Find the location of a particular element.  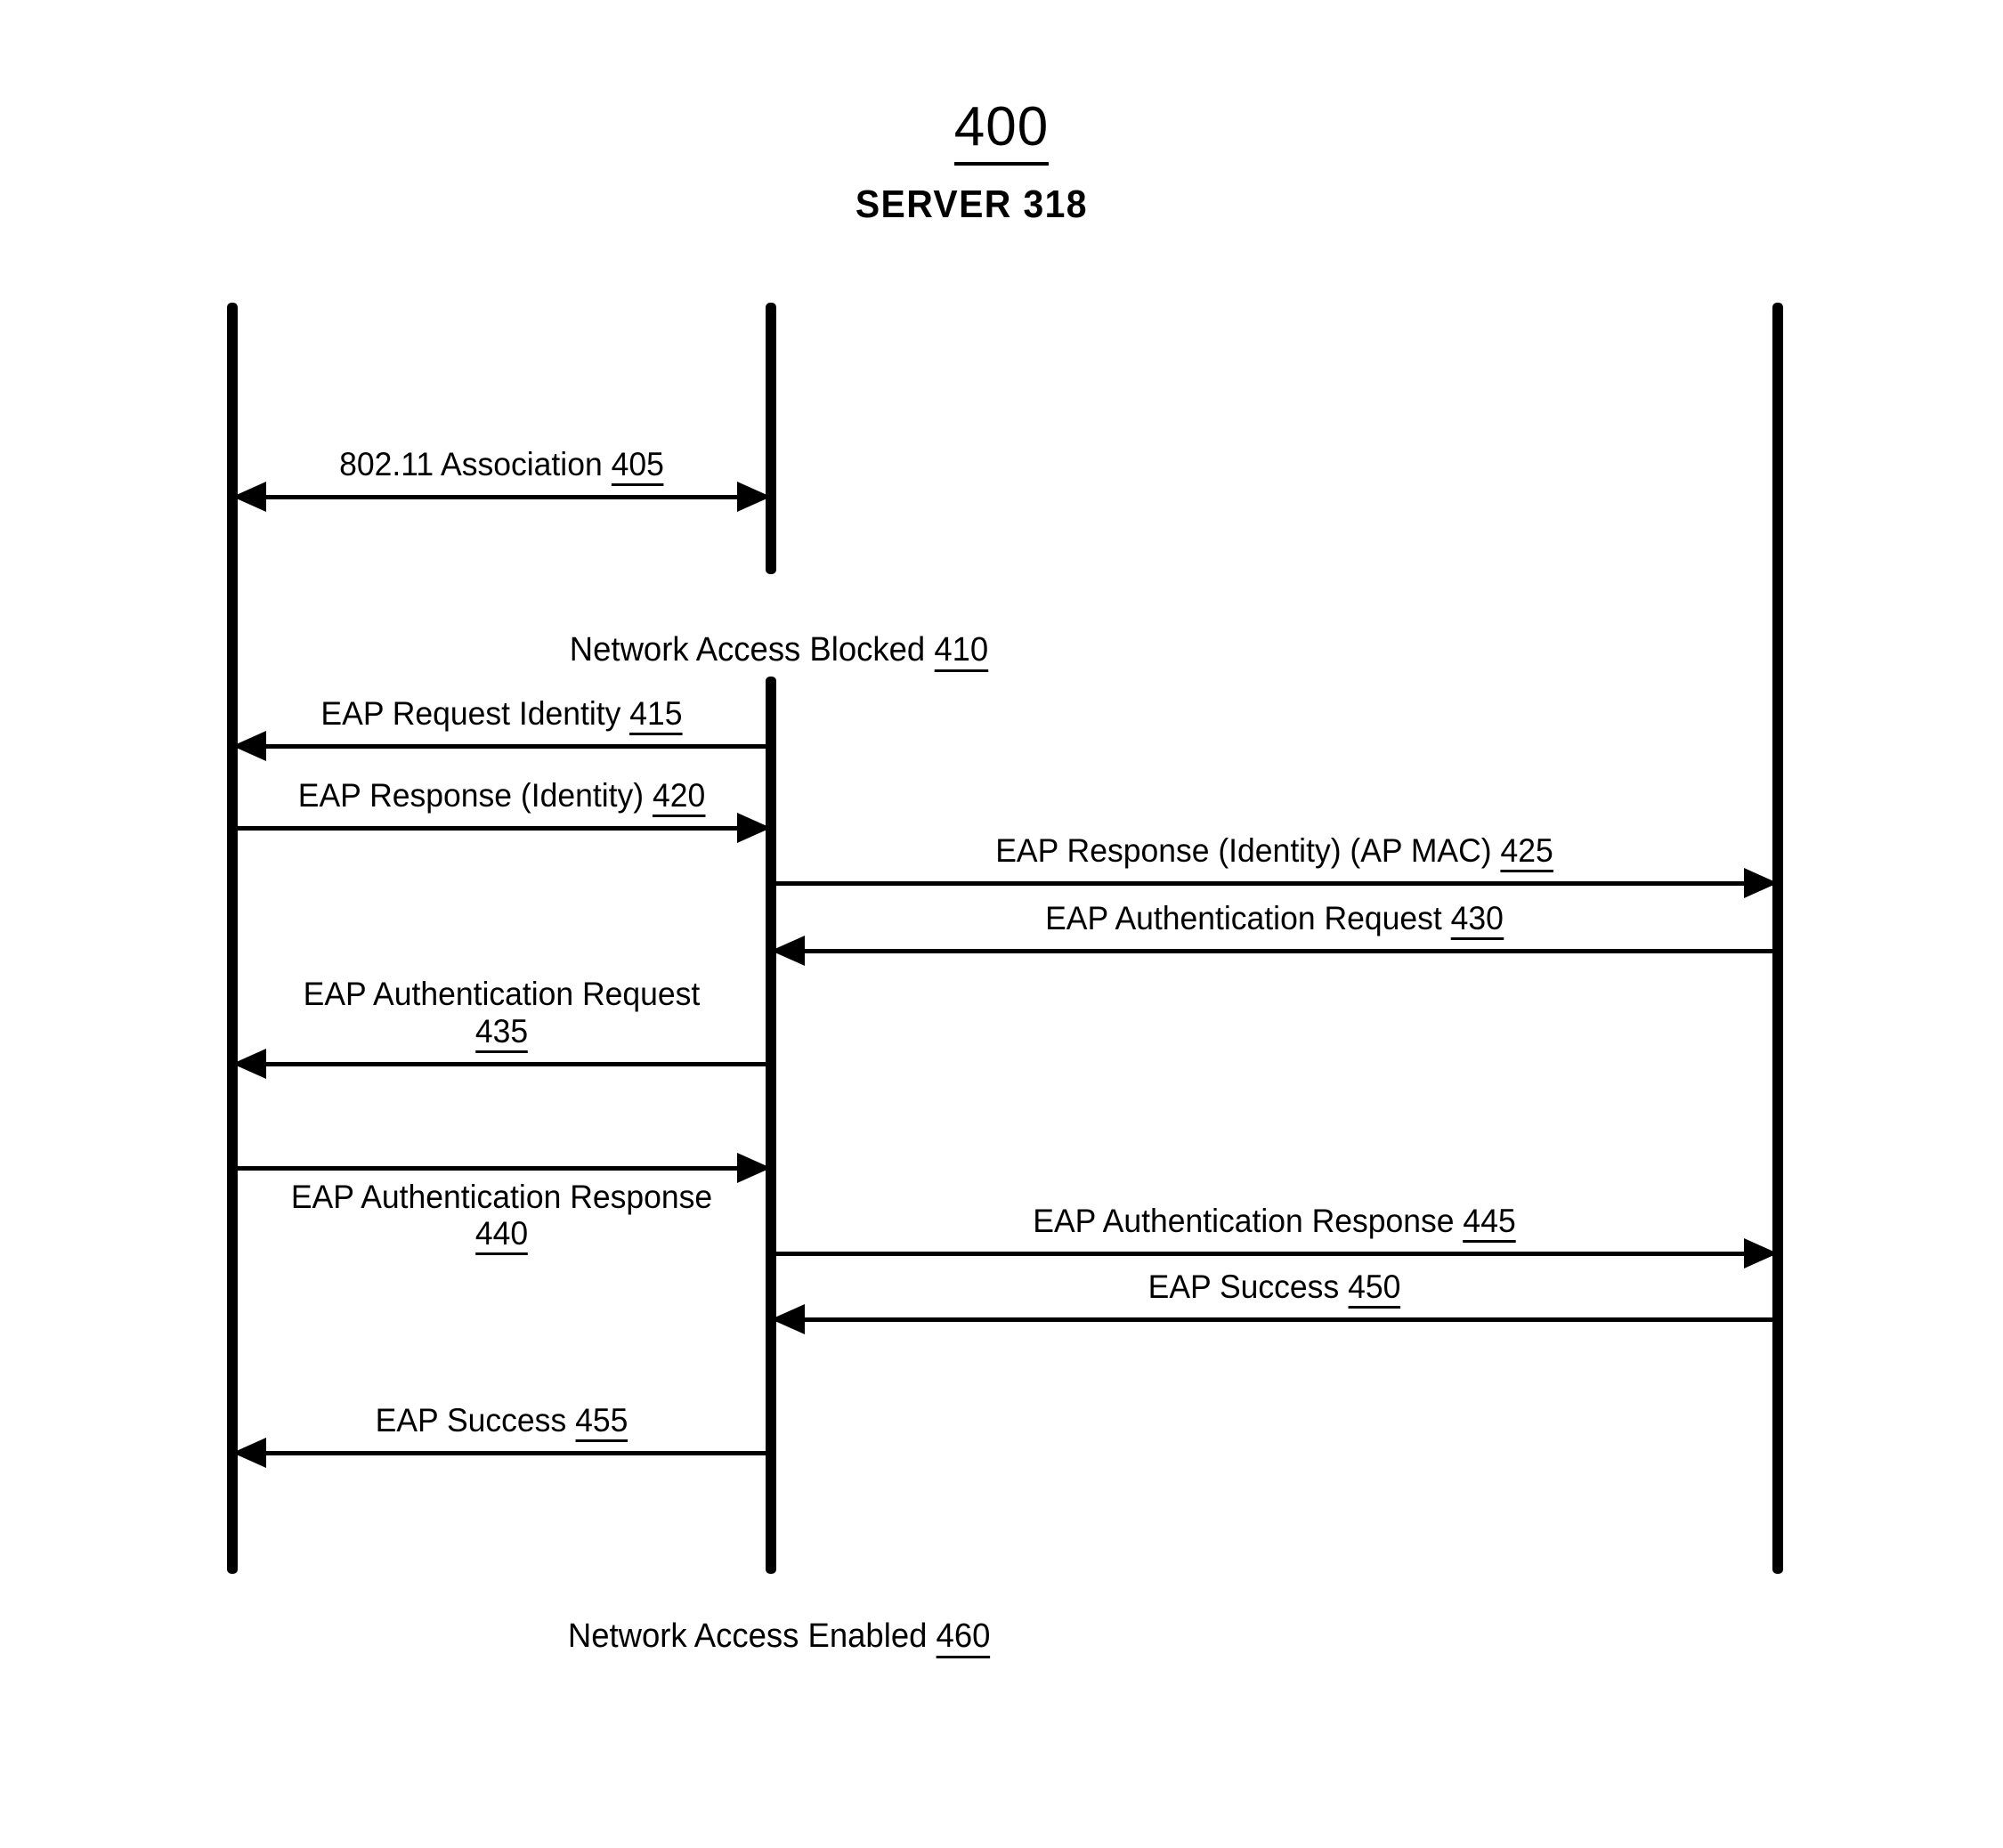

column-header-server: SERVER 318 is located at coordinates (971, 204).